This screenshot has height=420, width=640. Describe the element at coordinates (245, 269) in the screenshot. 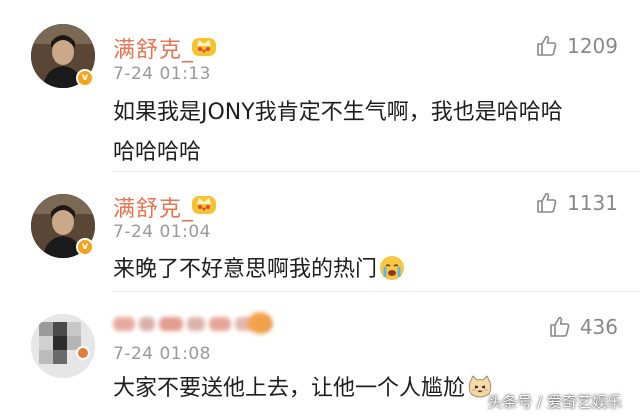

I see `comment-text-content: 来晚了不好意思啊我的热门` at that location.